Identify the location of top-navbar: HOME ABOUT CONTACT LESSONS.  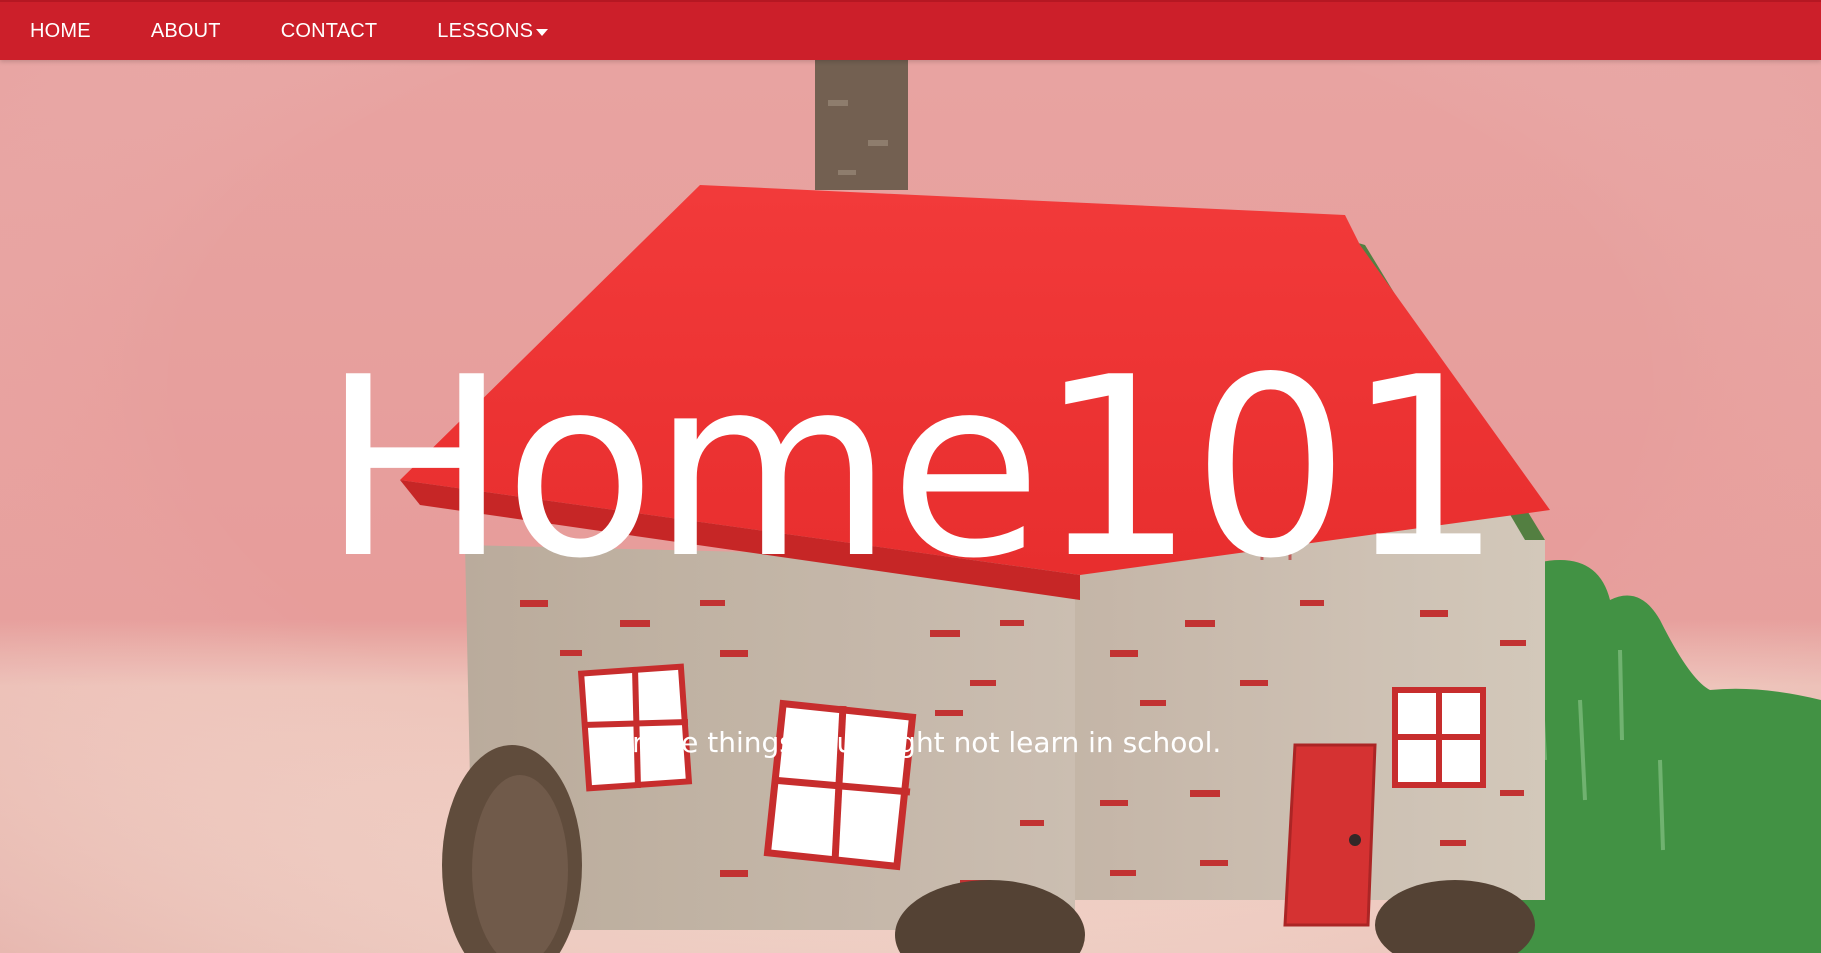
(910, 30).